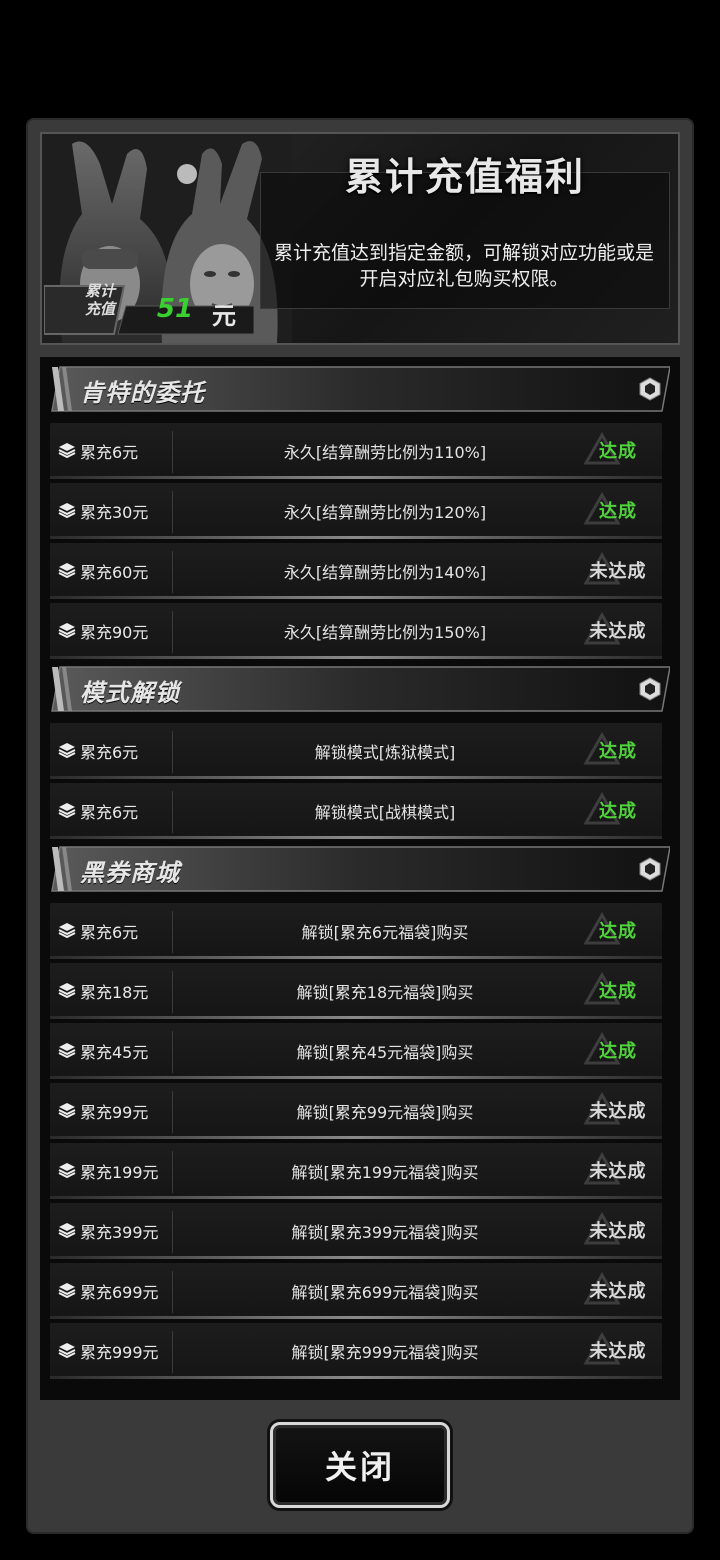 This screenshot has height=1560, width=720. I want to click on benefit-row: 累充60元 永久[结算酬劳比例为140%] 未达成, so click(356, 571).